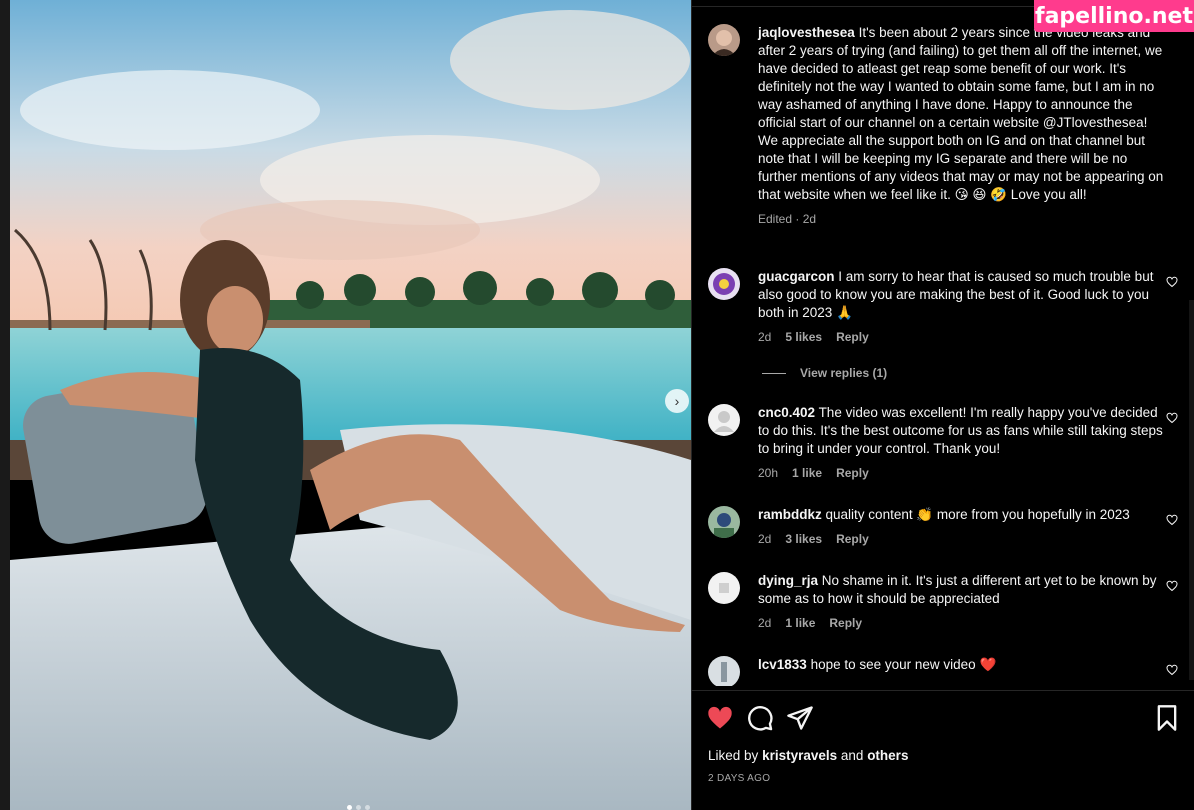  Describe the element at coordinates (786, 412) in the screenshot. I see `comment-username: cnc0.402` at that location.